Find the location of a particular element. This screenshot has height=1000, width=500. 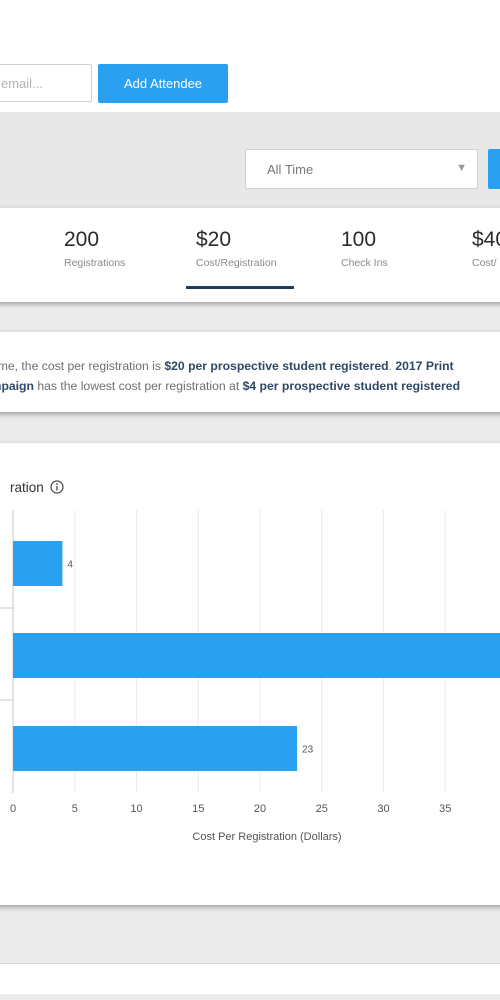

time-range-select: All Time ▼ is located at coordinates (361, 169).